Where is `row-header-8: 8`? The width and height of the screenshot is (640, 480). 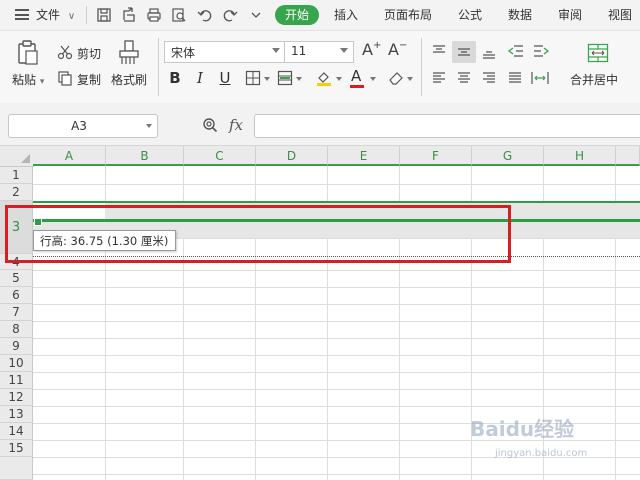 row-header-8: 8 is located at coordinates (16, 329).